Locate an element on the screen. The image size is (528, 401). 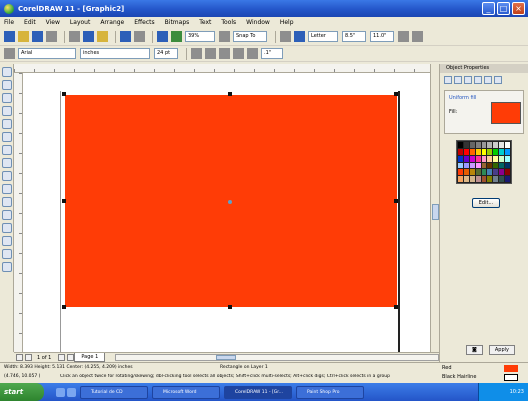
menu-effects: Effects is located at coordinates (144, 22).